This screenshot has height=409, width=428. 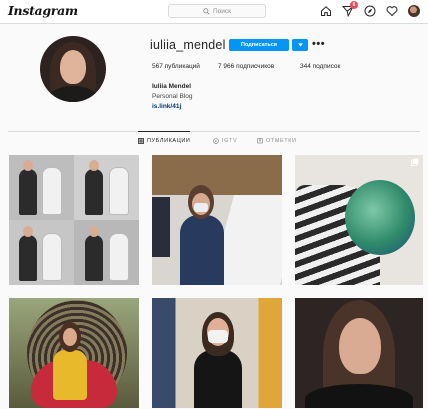 I want to click on heart-icon, so click(x=391, y=10).